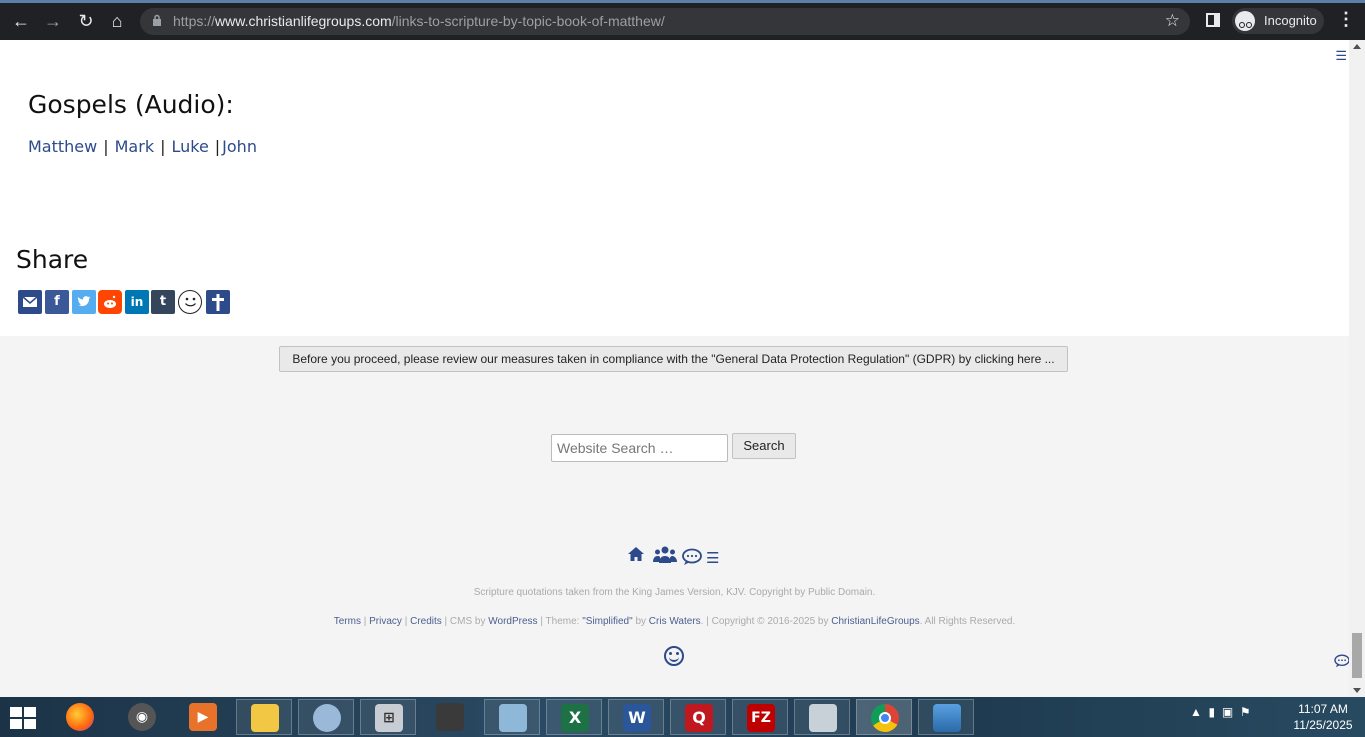  Describe the element at coordinates (131, 104) in the screenshot. I see `gospels-heading: Gospels (Audio):` at that location.